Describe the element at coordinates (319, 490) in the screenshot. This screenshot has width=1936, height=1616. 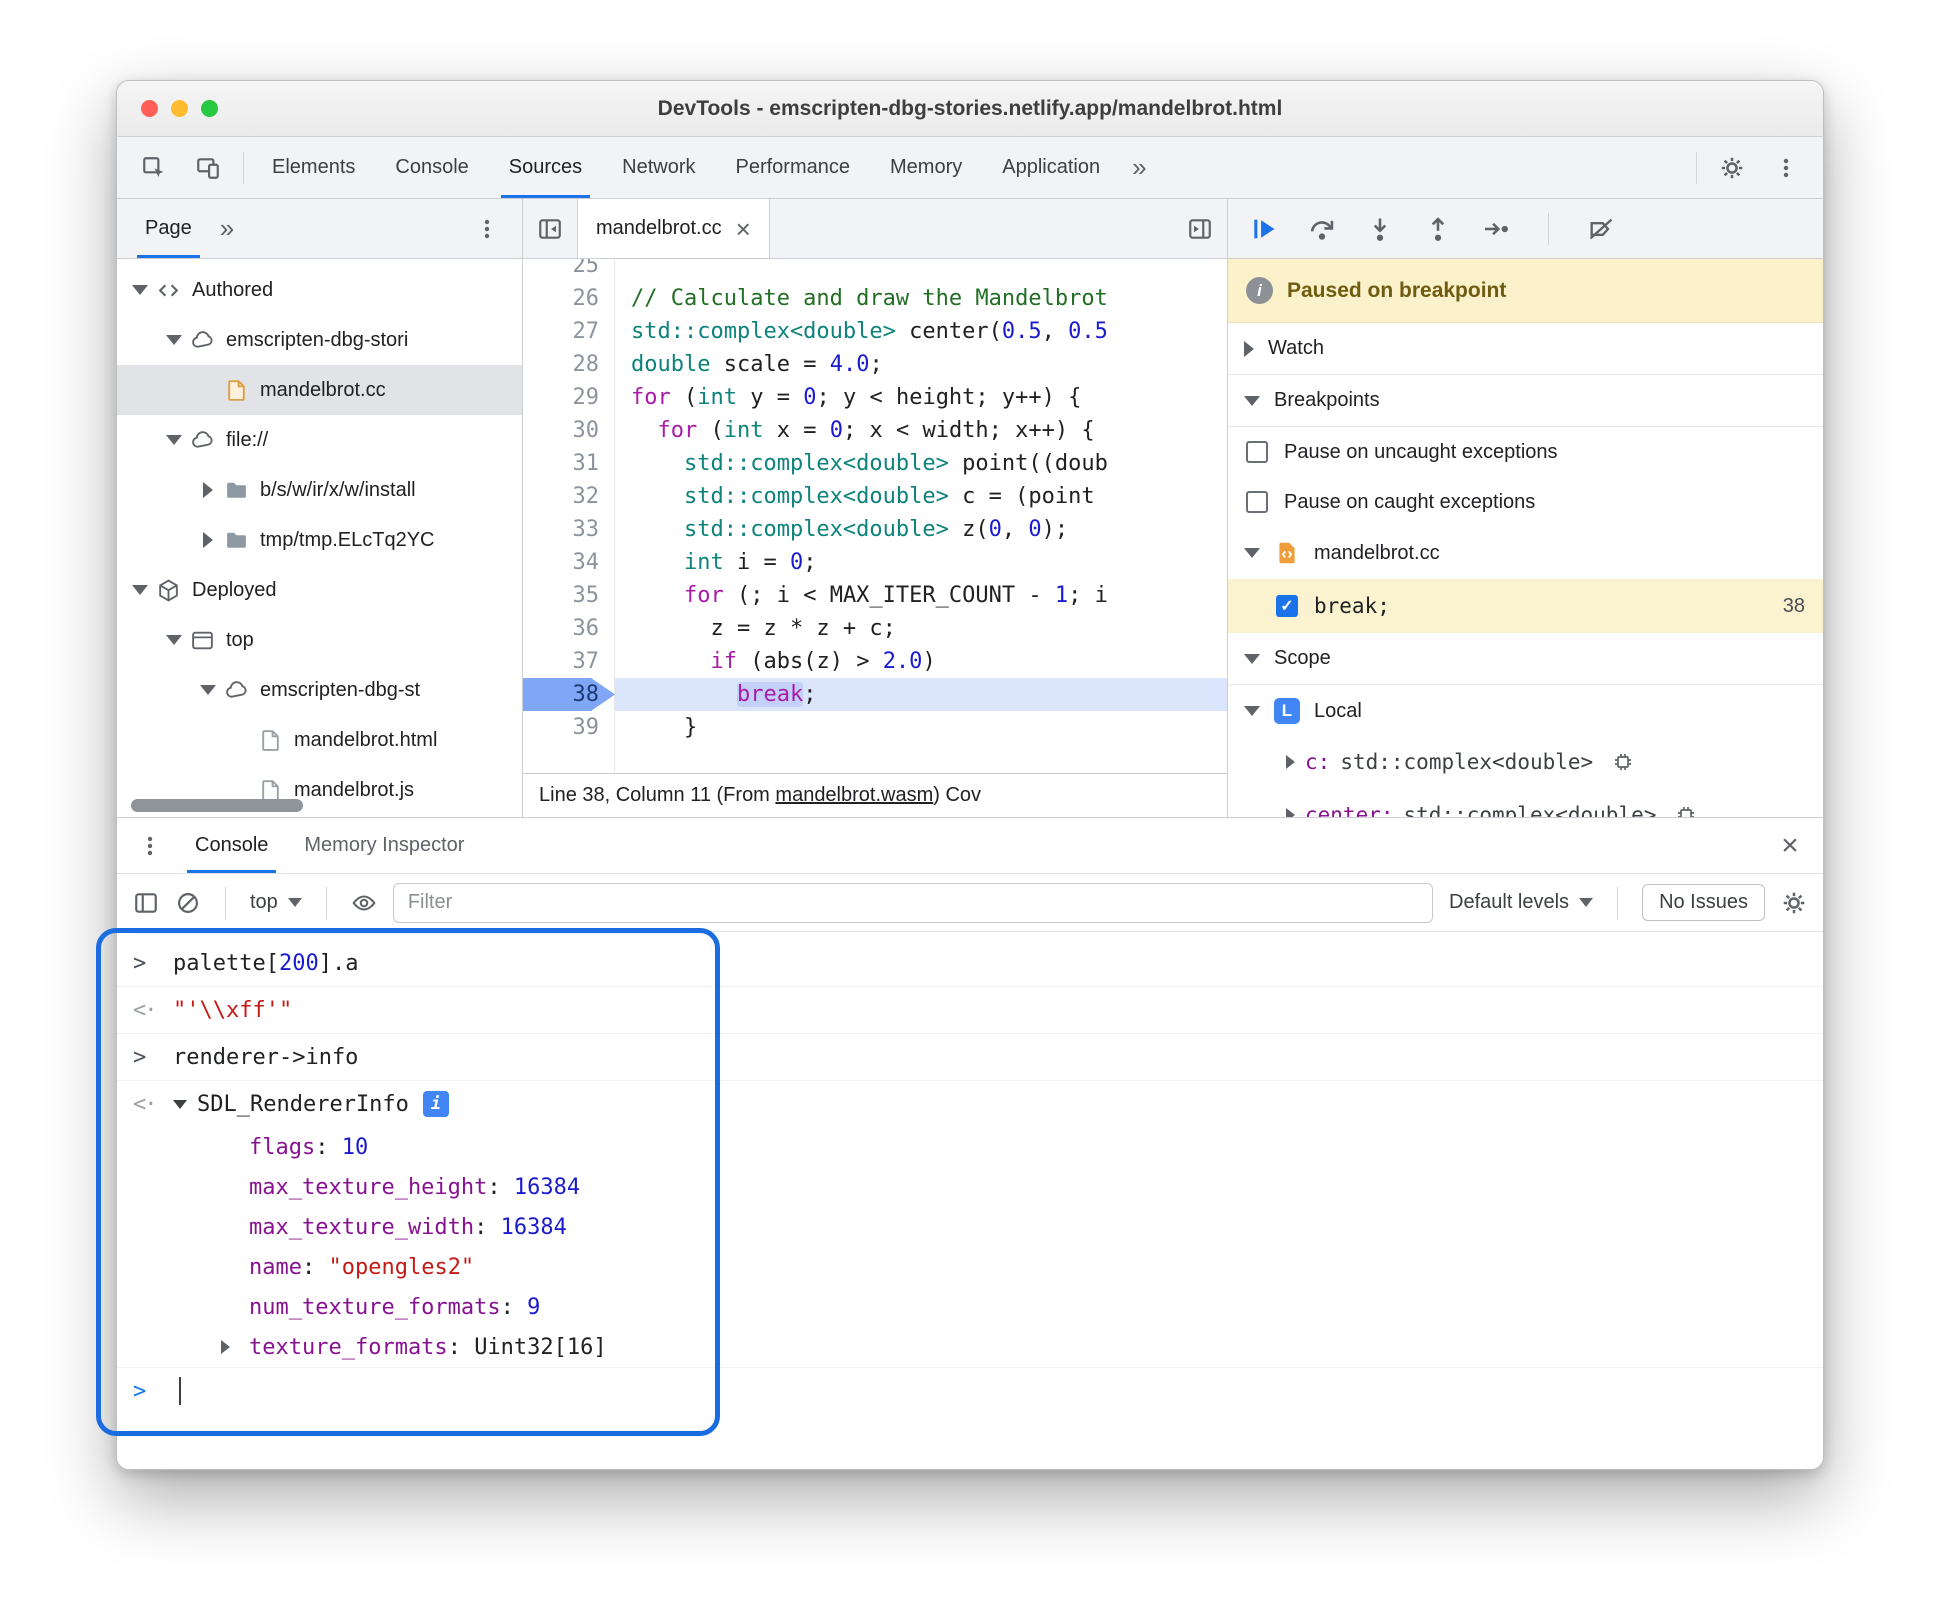
I see `tree-item-b-s-w-ir-x-w-install: b/s/w/ir/x/w/install` at that location.